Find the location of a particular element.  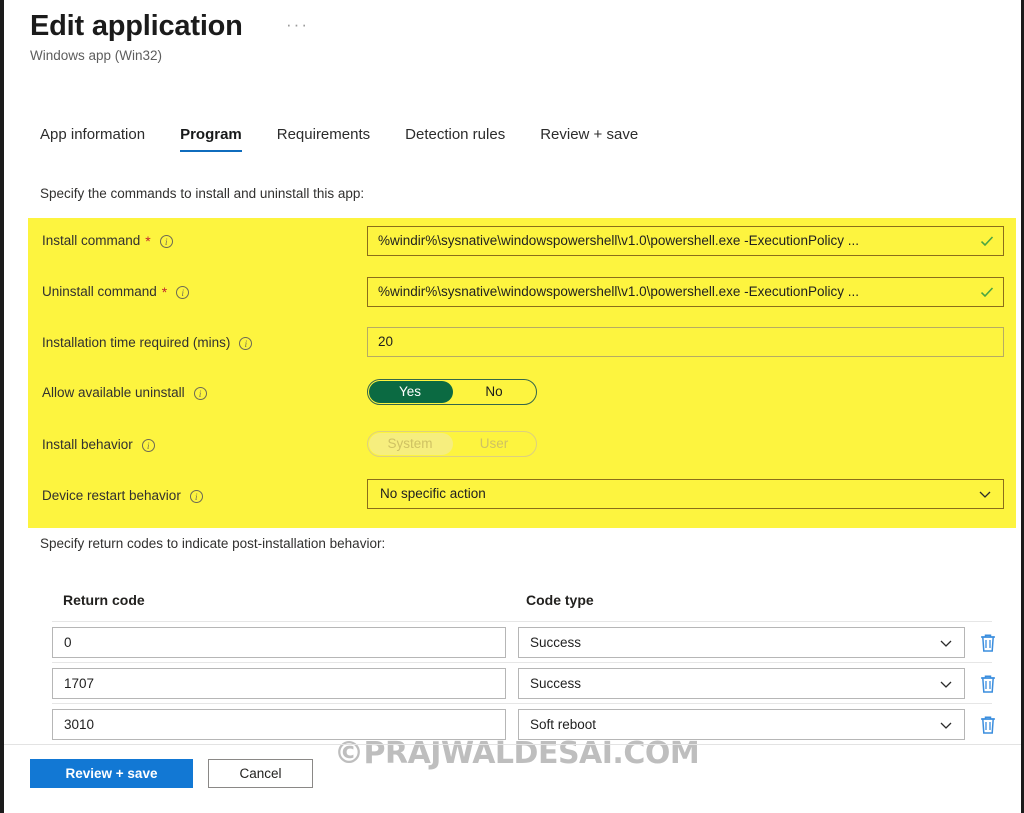

uninstall-command-label-text: Uninstall command is located at coordinates (99, 291).